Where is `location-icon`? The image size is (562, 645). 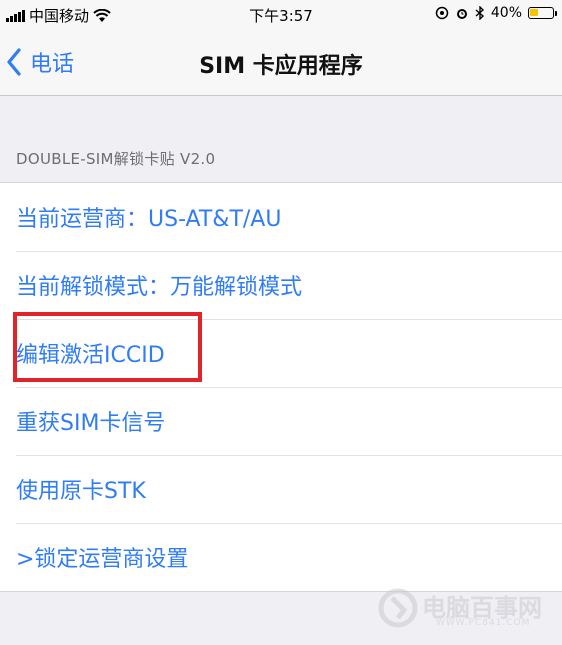
location-icon is located at coordinates (442, 13).